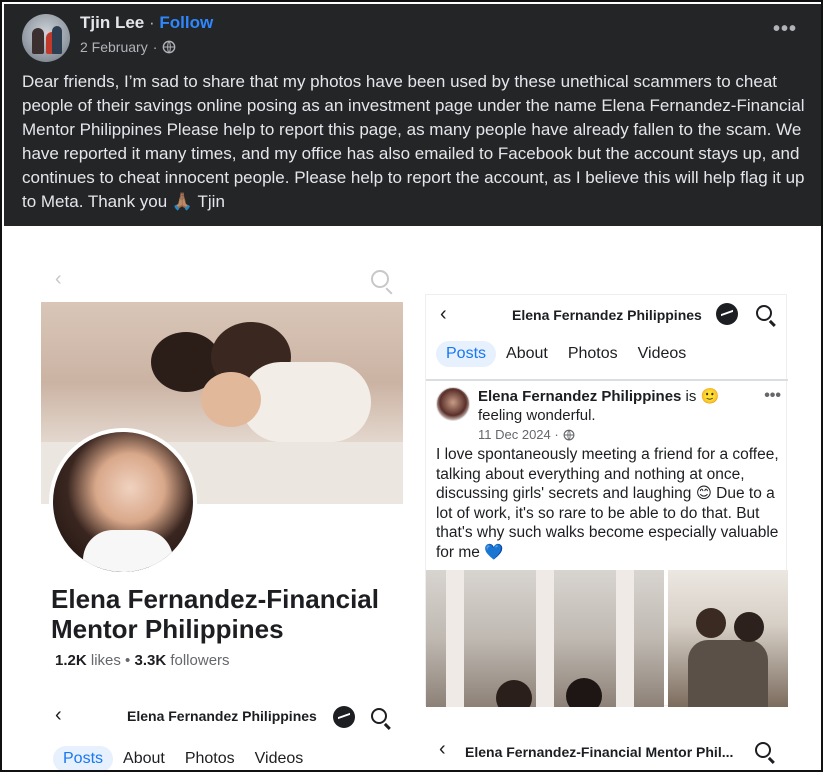 The width and height of the screenshot is (823, 772). Describe the element at coordinates (71, 660) in the screenshot. I see `likes-count: 1.2K` at that location.